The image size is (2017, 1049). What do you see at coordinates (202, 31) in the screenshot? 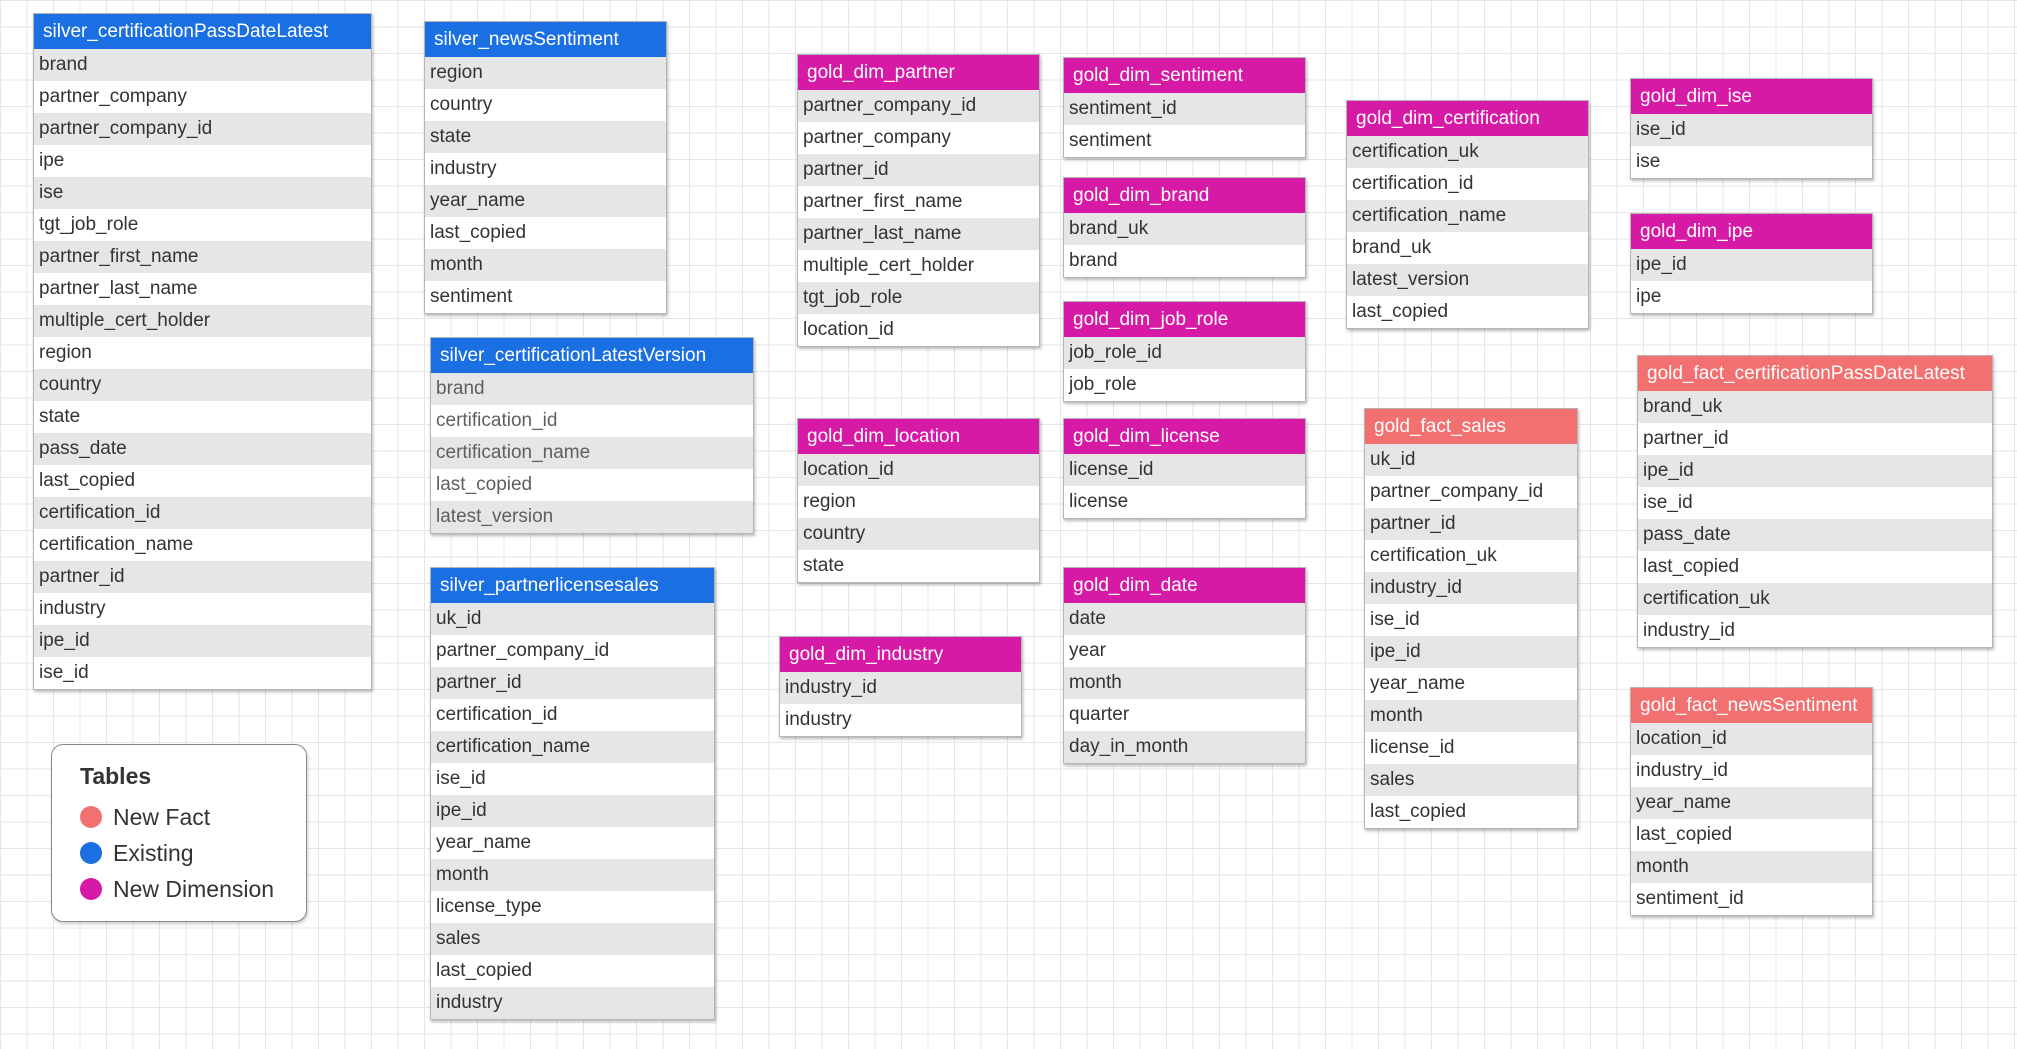
I see `table-header: silver_certificationPassDateLatest` at bounding box center [202, 31].